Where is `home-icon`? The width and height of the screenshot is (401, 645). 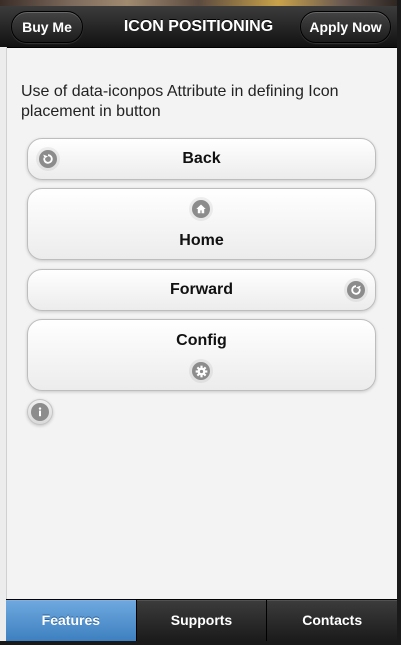 home-icon is located at coordinates (201, 209).